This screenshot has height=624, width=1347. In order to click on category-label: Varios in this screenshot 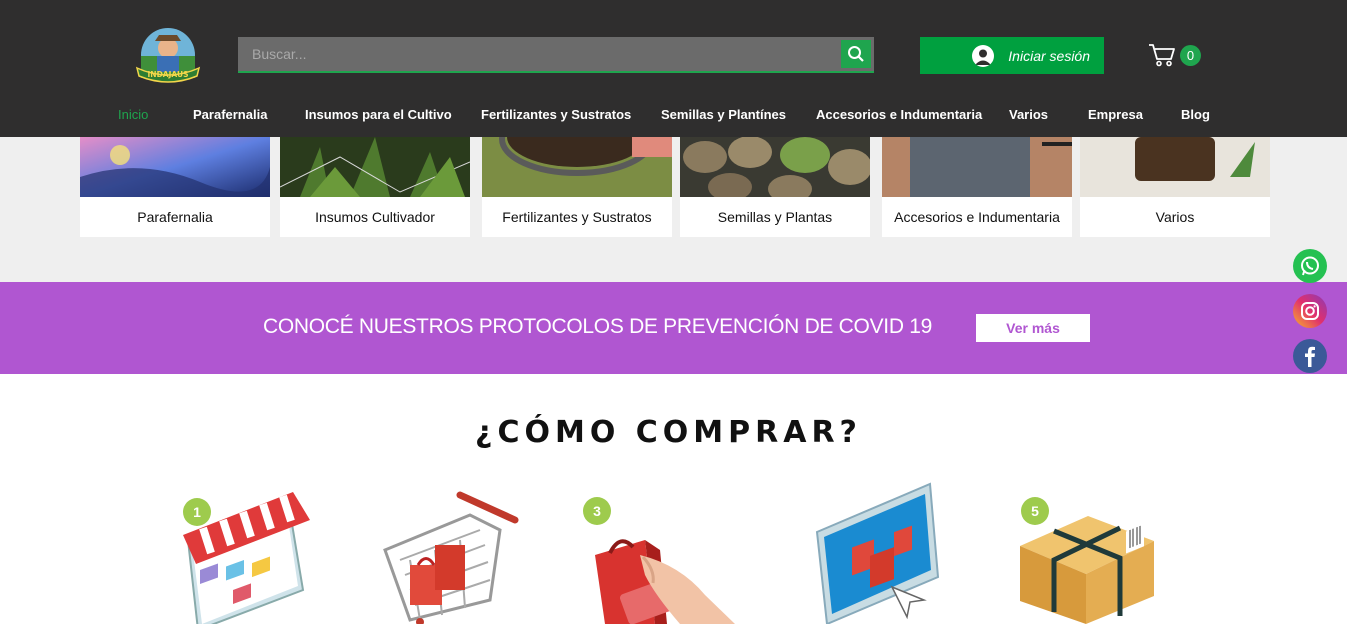, I will do `click(1175, 217)`.